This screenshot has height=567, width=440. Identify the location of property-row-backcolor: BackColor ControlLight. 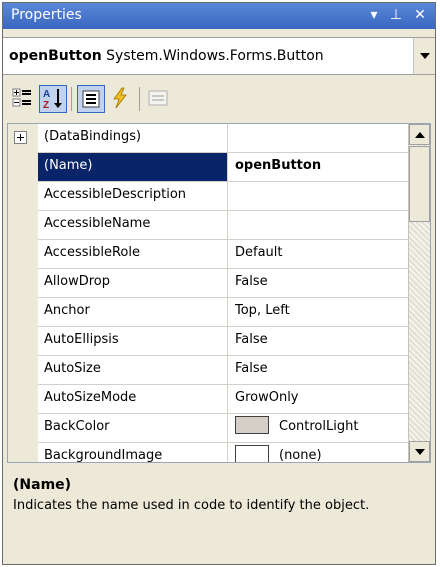
(208, 428).